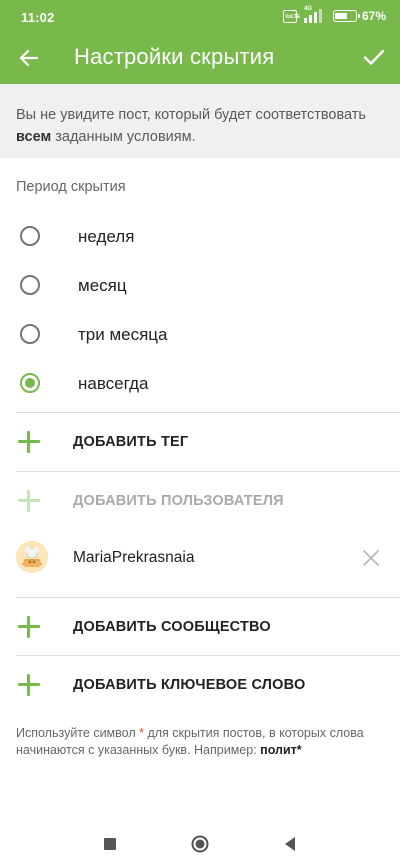 The width and height of the screenshot is (400, 867). Describe the element at coordinates (200, 557) in the screenshot. I see `user-item: MariaPrekrasnaia` at that location.